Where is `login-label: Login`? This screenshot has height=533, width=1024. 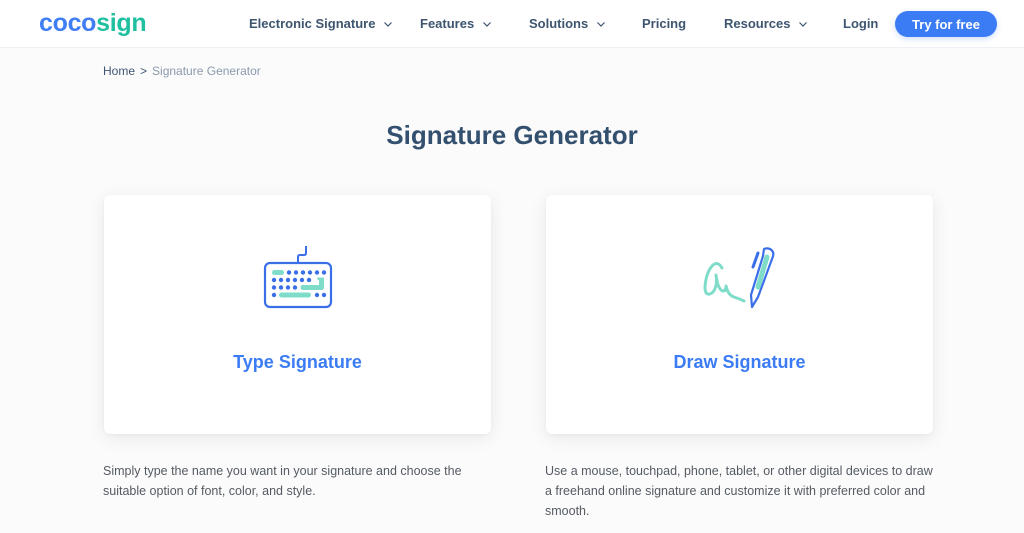
login-label: Login is located at coordinates (861, 23).